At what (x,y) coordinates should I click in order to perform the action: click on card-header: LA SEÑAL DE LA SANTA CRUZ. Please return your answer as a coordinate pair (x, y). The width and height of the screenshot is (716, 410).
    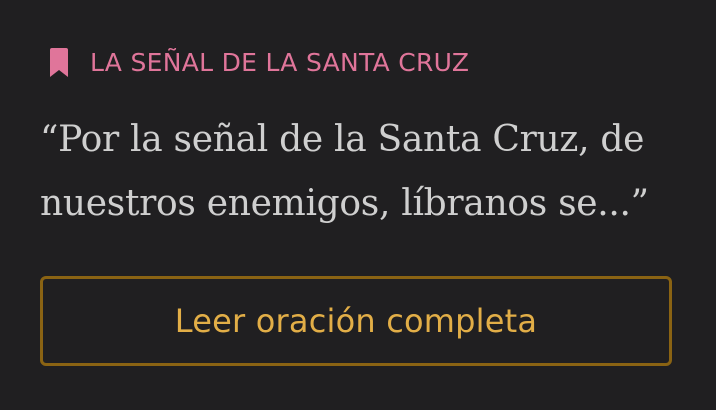
    Looking at the image, I should click on (258, 63).